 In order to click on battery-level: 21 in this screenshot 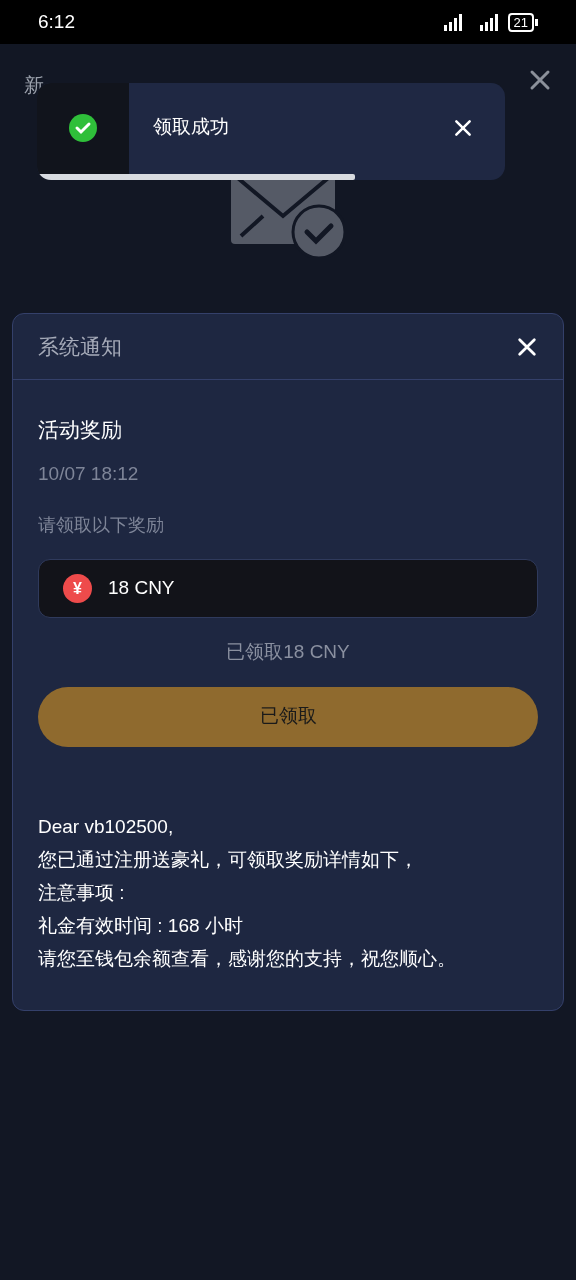, I will do `click(520, 22)`.